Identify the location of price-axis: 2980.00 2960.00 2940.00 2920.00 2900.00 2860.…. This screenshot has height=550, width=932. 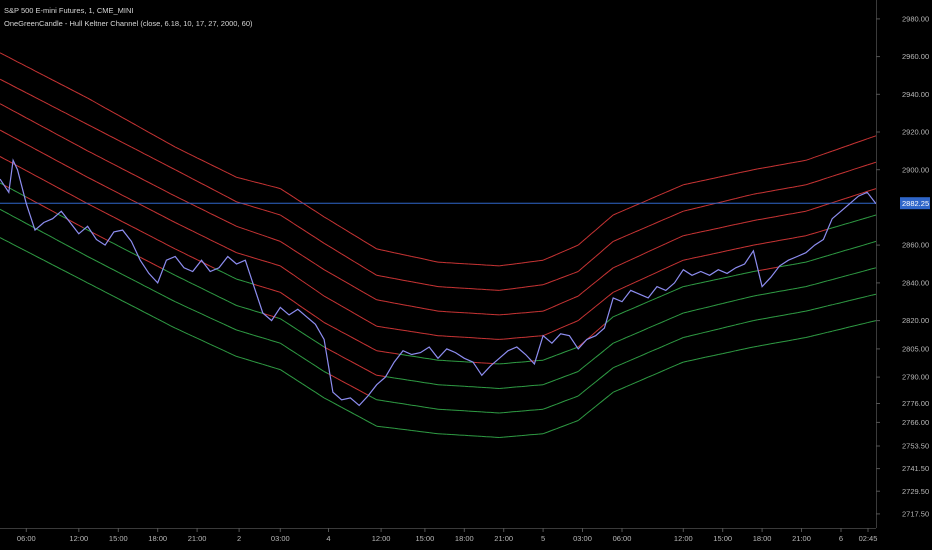
(904, 275).